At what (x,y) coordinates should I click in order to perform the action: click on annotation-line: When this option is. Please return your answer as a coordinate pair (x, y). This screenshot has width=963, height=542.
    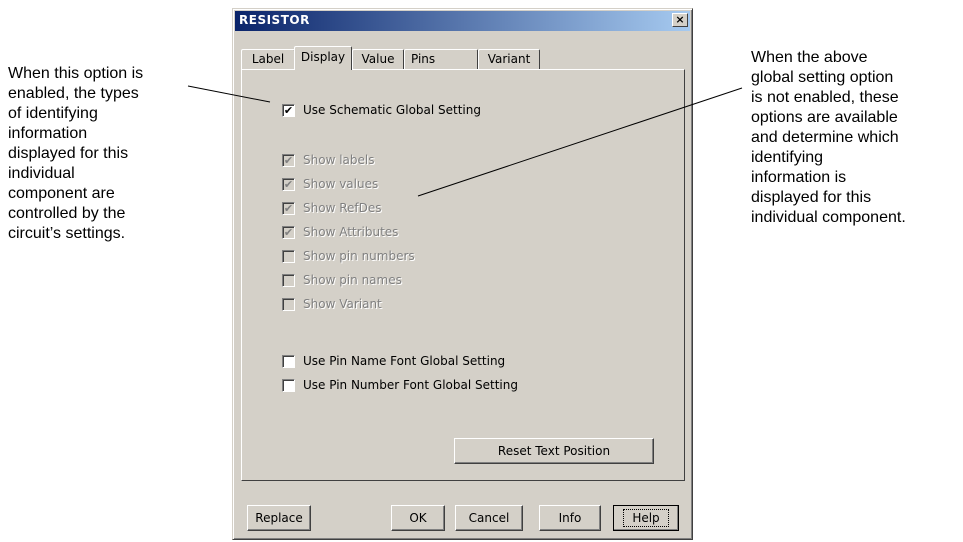
    Looking at the image, I should click on (76, 73).